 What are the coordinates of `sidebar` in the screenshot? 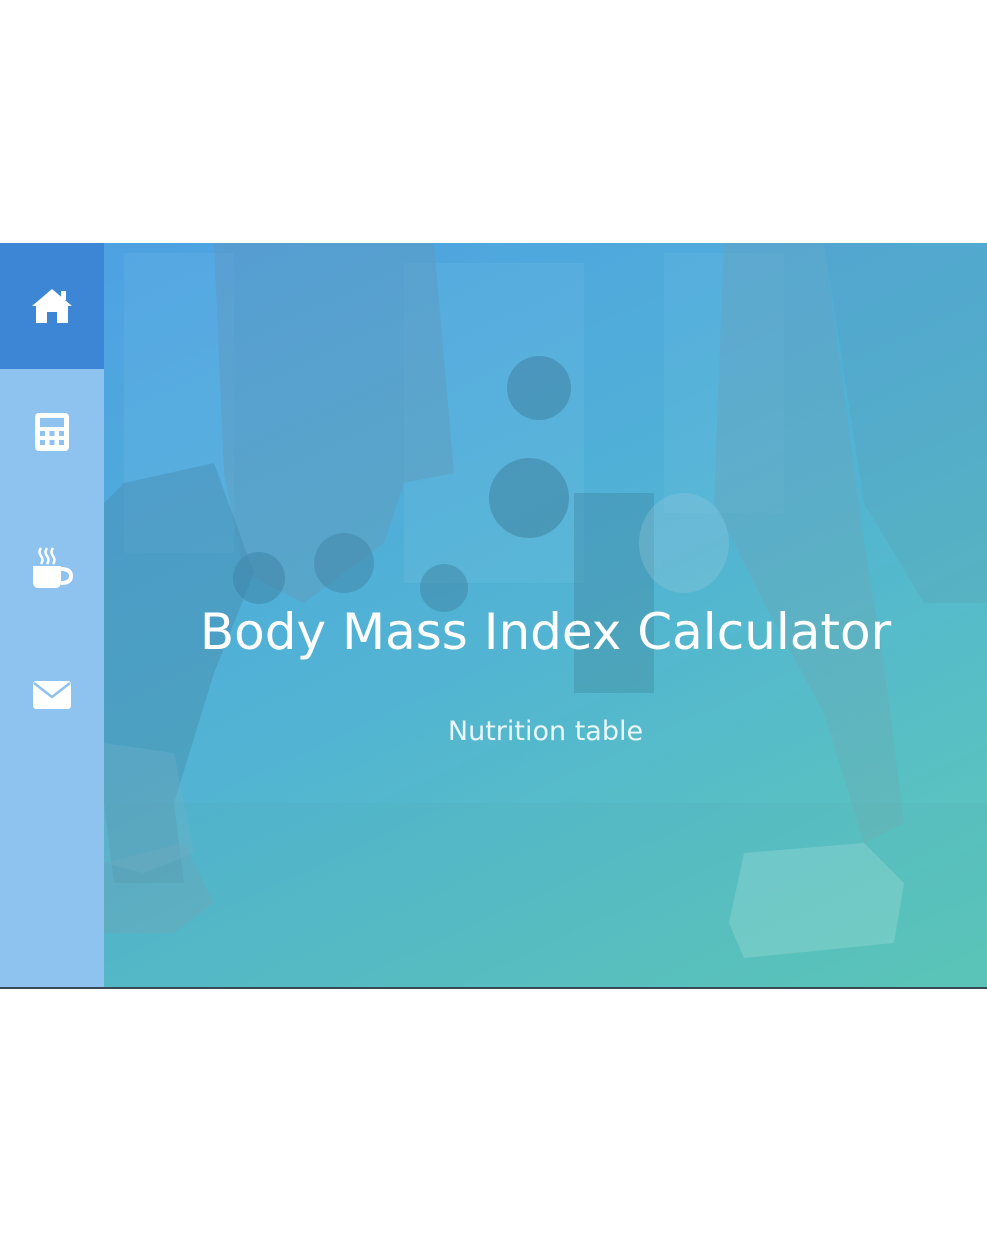 It's located at (52, 615).